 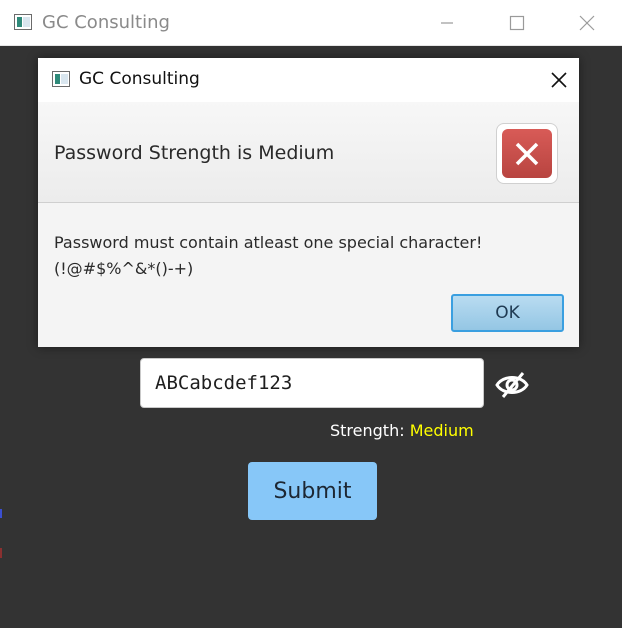 What do you see at coordinates (106, 22) in the screenshot?
I see `window-title: GC Consulting` at bounding box center [106, 22].